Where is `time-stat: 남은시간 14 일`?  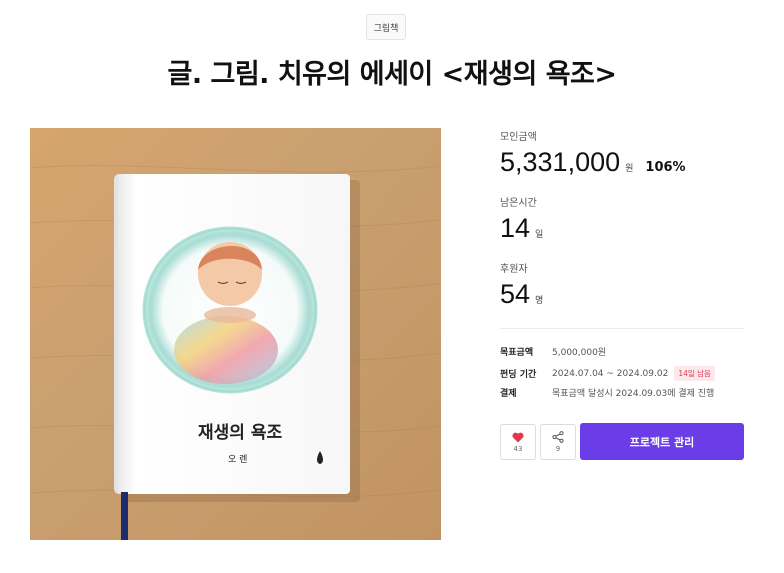 time-stat: 남은시간 14 일 is located at coordinates (622, 227).